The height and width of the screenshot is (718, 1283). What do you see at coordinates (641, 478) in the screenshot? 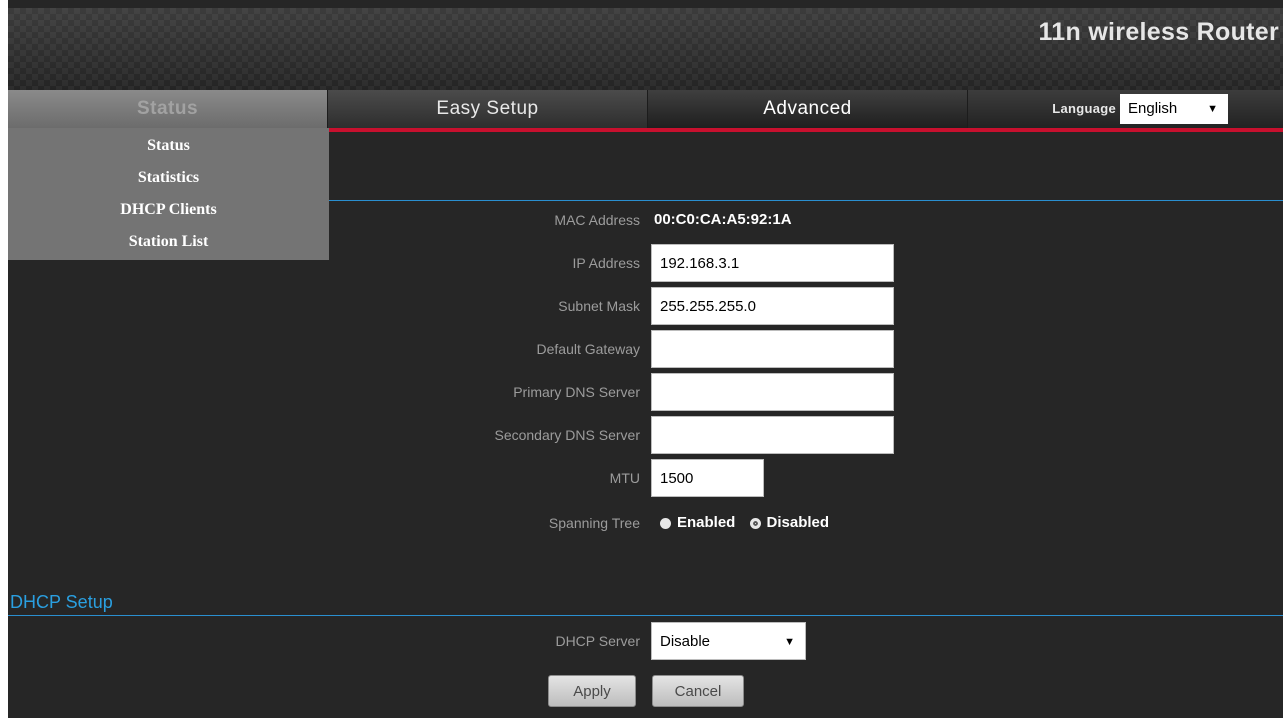
I see `mtu-row: MTU 1500` at bounding box center [641, 478].